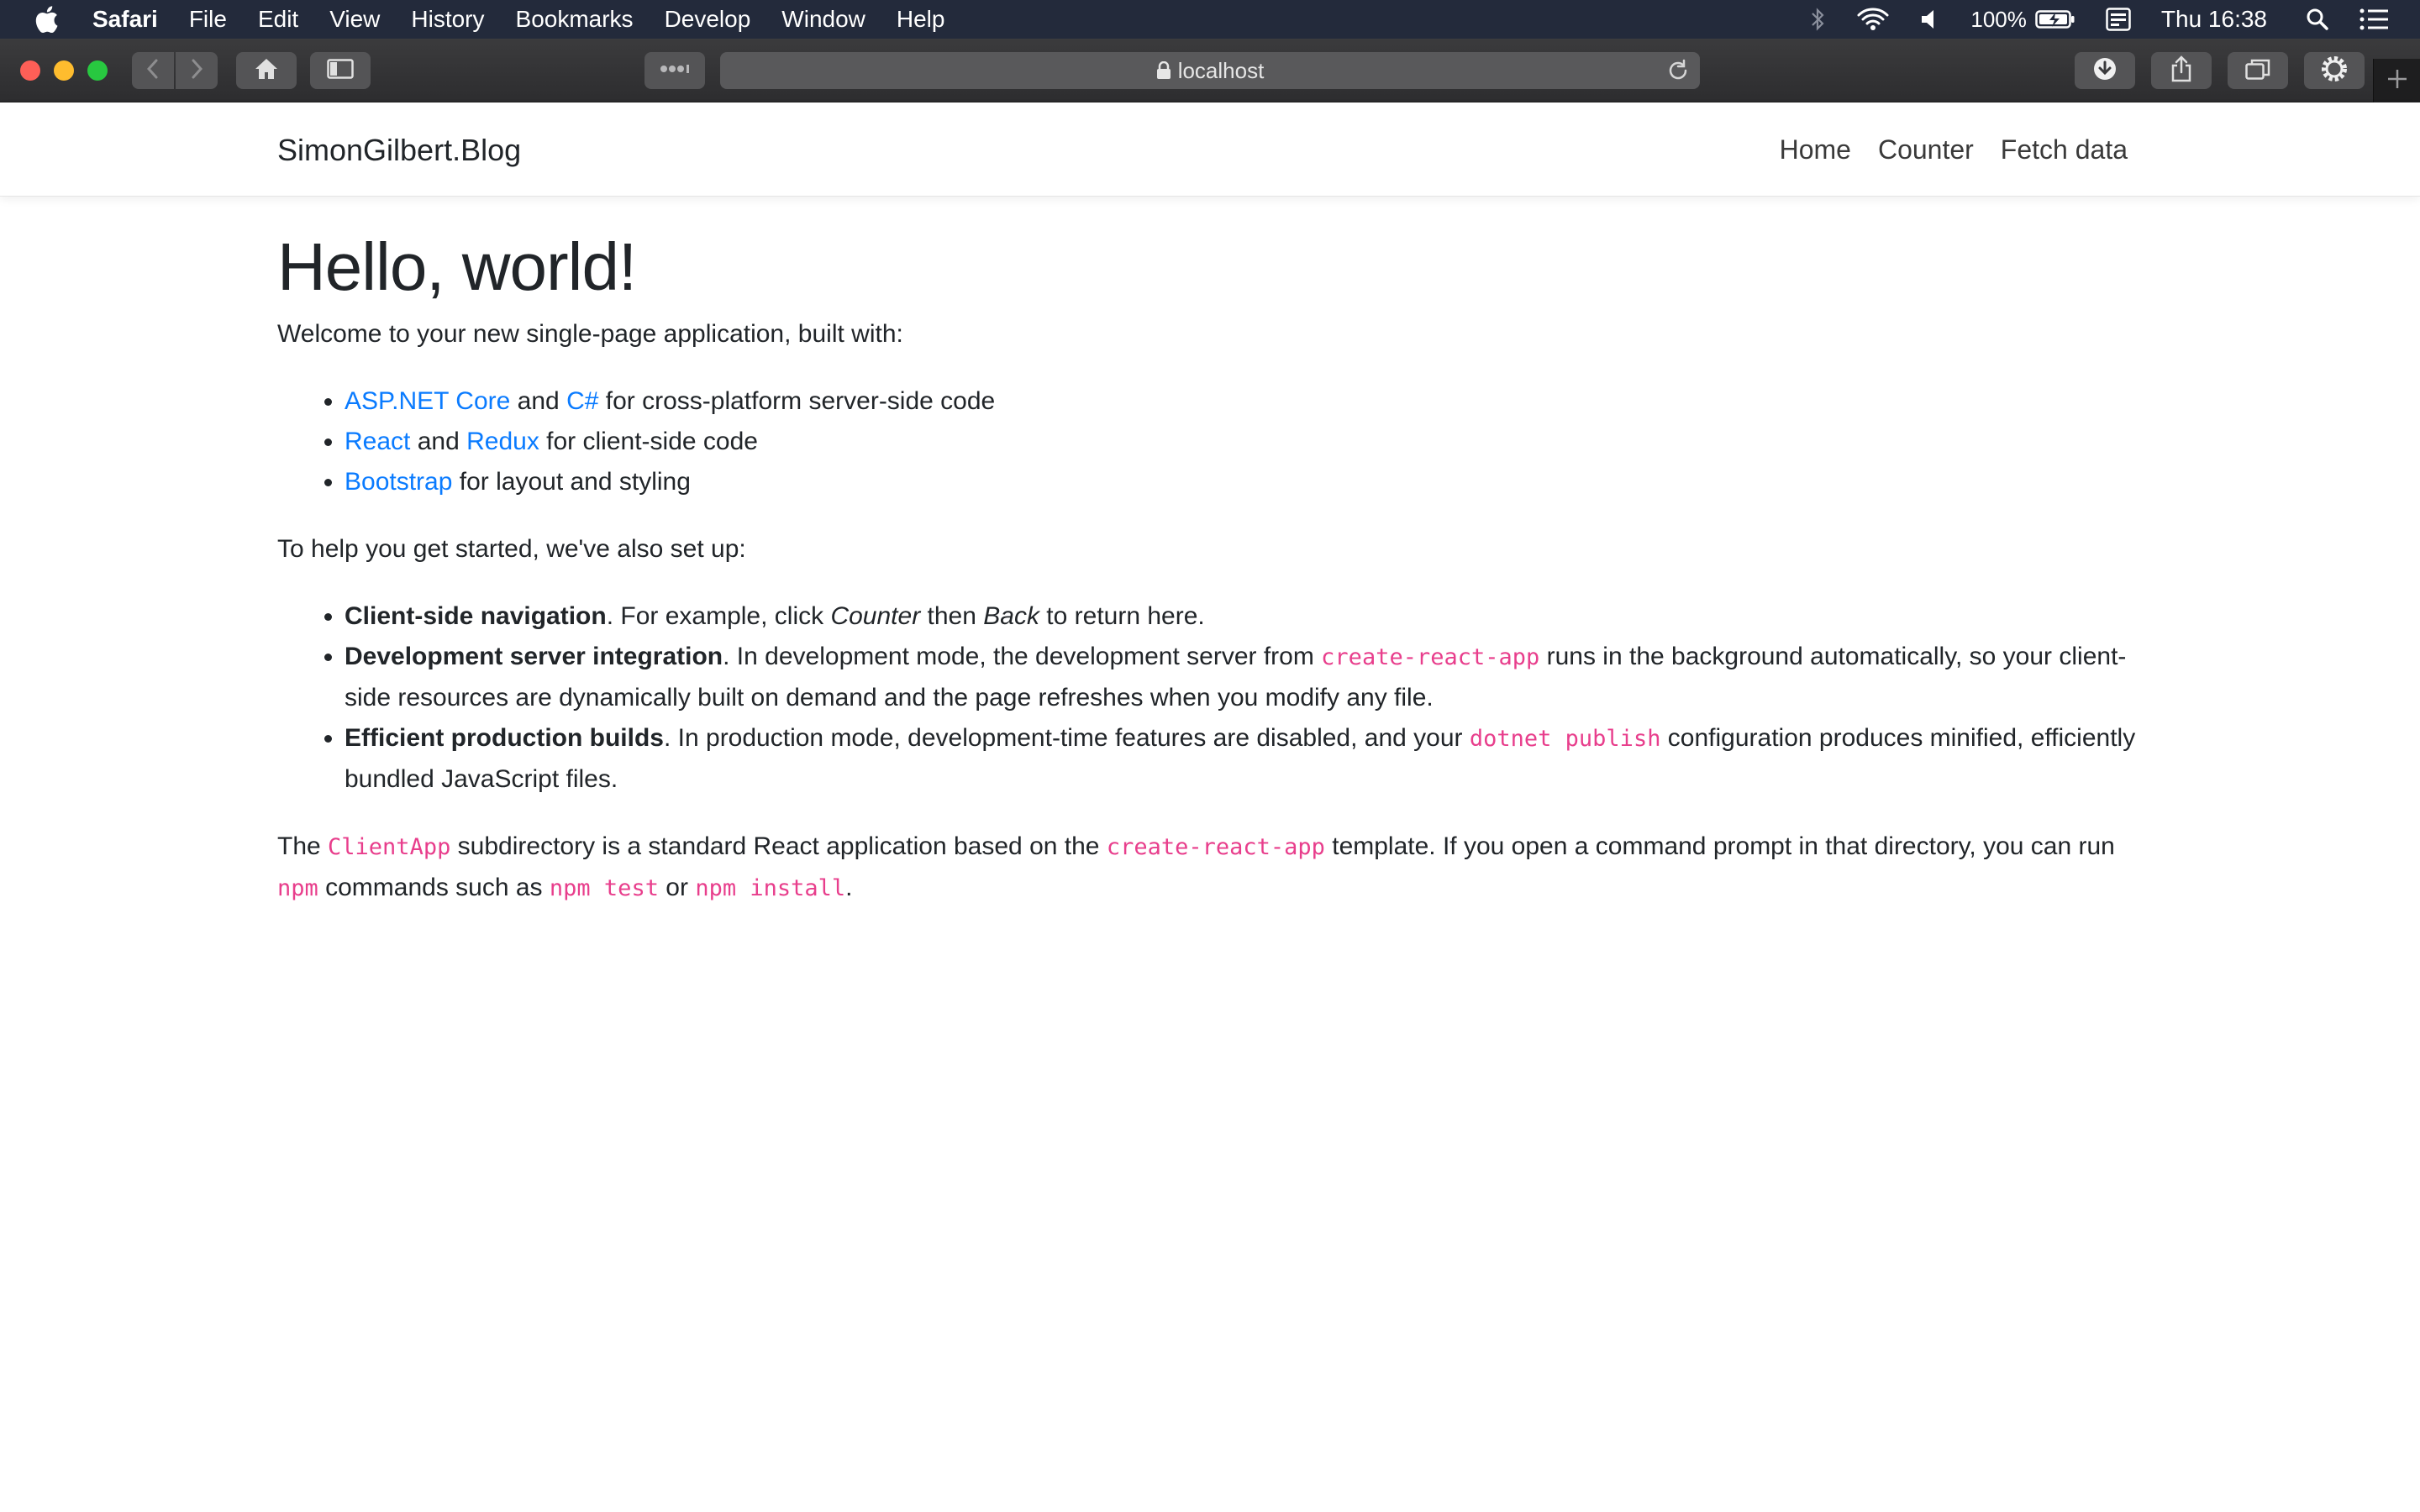 The image size is (2420, 1512). Describe the element at coordinates (97, 70) in the screenshot. I see `fullscreen-window-button` at that location.